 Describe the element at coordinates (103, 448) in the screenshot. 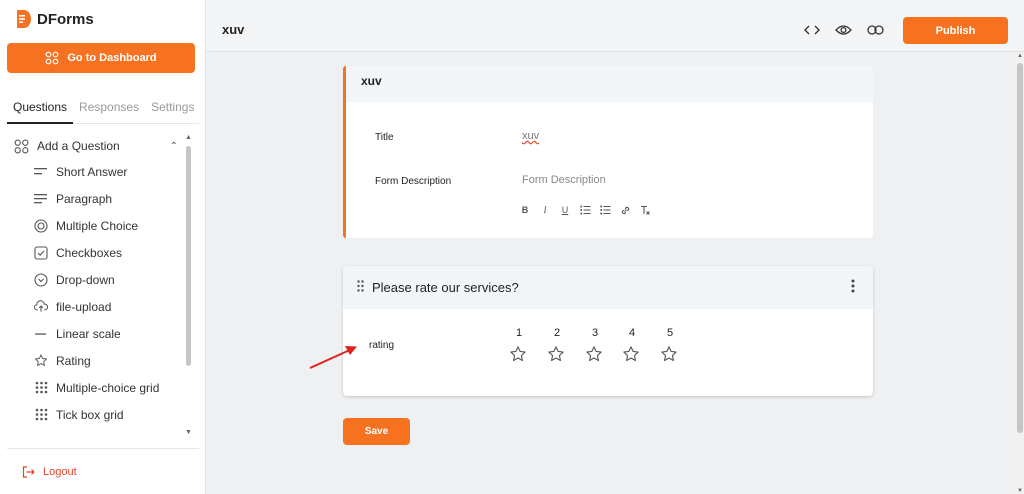

I see `sidebar-divider` at that location.